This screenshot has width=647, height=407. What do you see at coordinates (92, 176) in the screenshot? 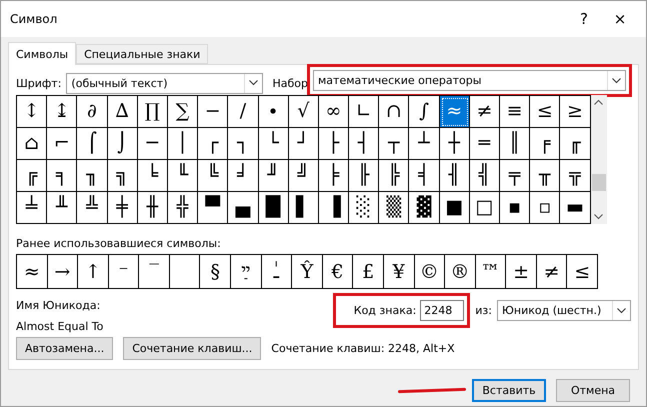
I see `symbol-cell: ╖` at bounding box center [92, 176].